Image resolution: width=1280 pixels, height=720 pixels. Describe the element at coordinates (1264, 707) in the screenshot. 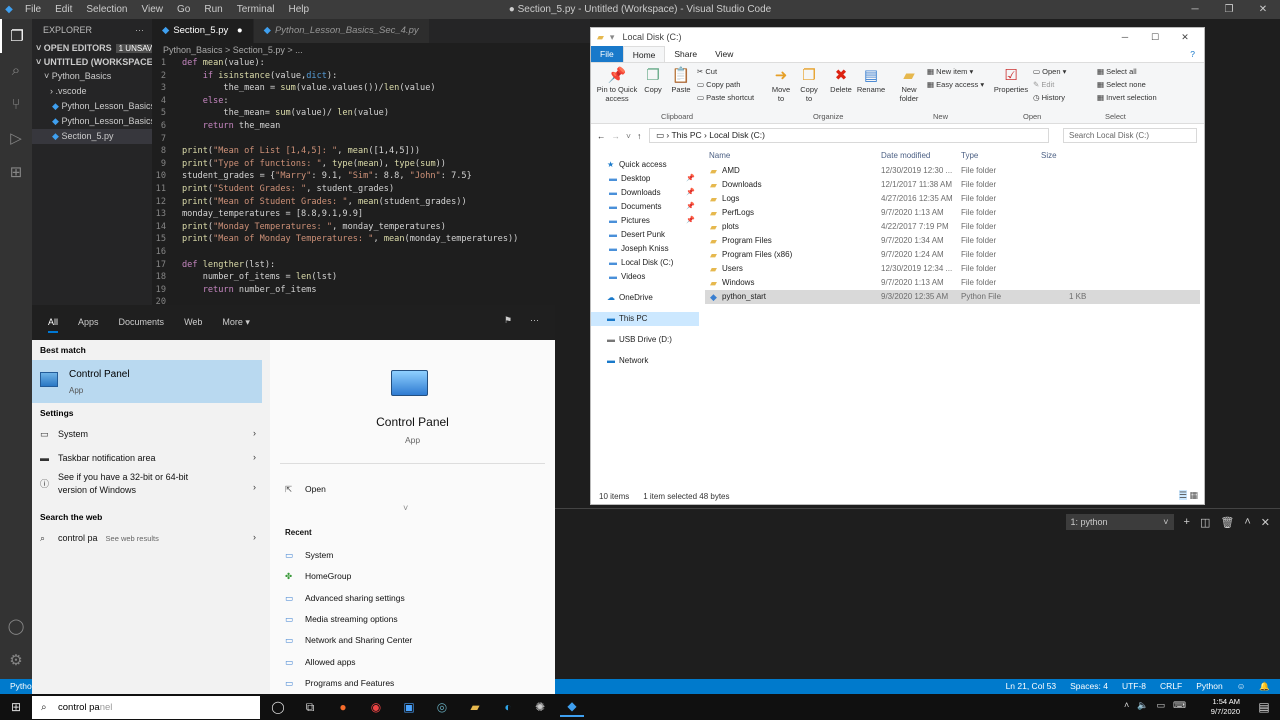

I see `notifications-icon: ▤` at that location.